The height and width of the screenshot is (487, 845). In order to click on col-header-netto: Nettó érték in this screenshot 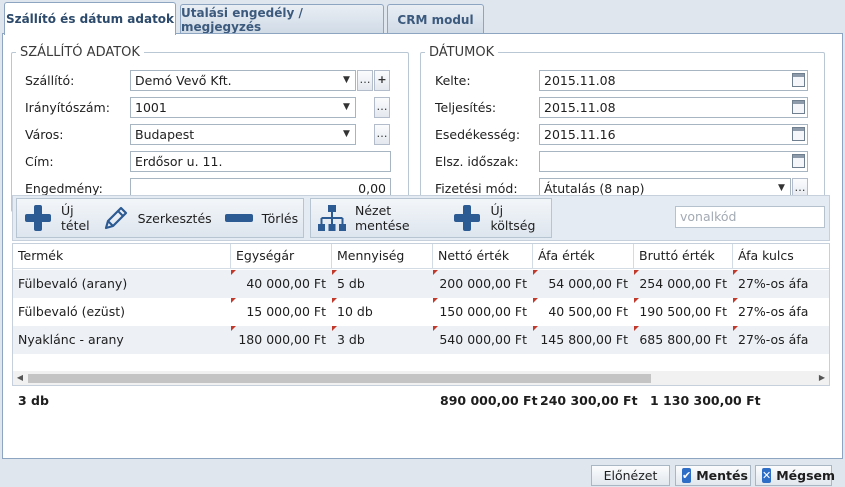, I will do `click(483, 256)`.